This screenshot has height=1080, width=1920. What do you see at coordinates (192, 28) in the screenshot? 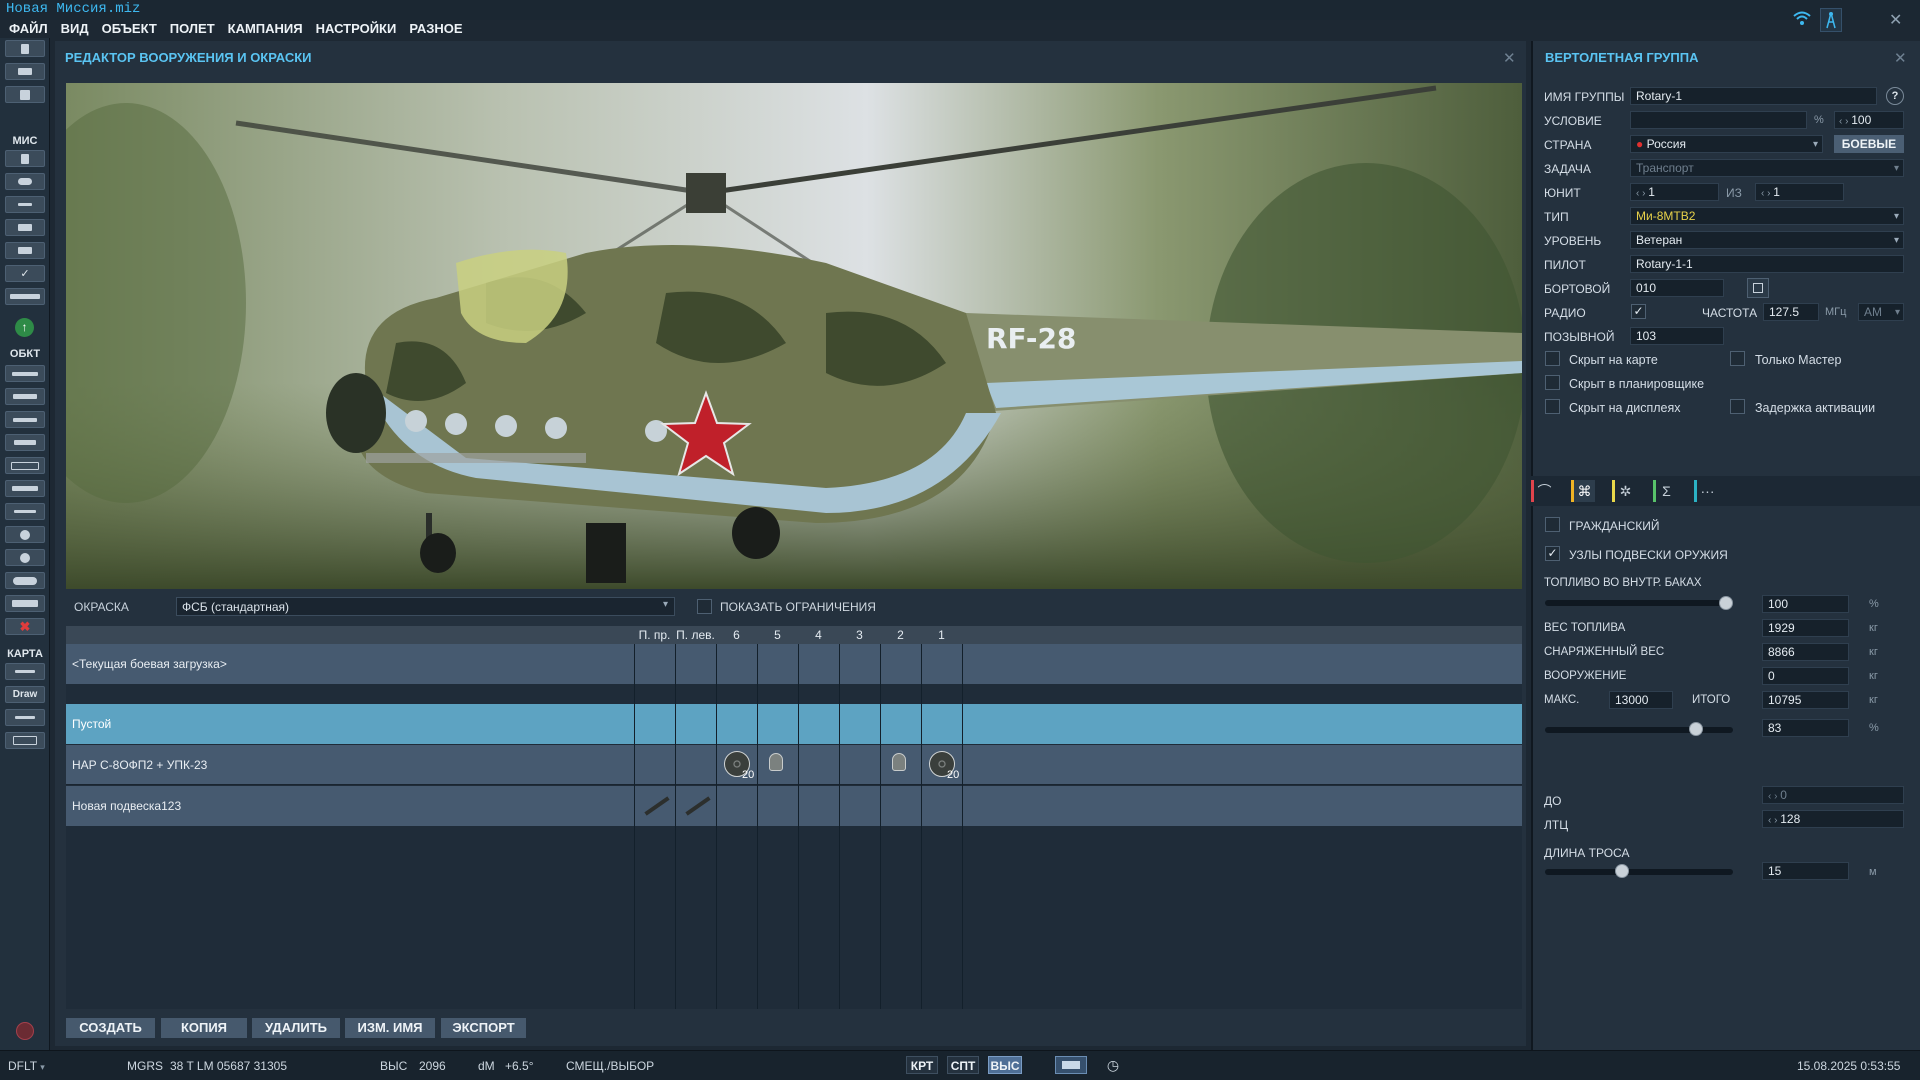
I see `menu-flight: ПОЛЕТ` at bounding box center [192, 28].